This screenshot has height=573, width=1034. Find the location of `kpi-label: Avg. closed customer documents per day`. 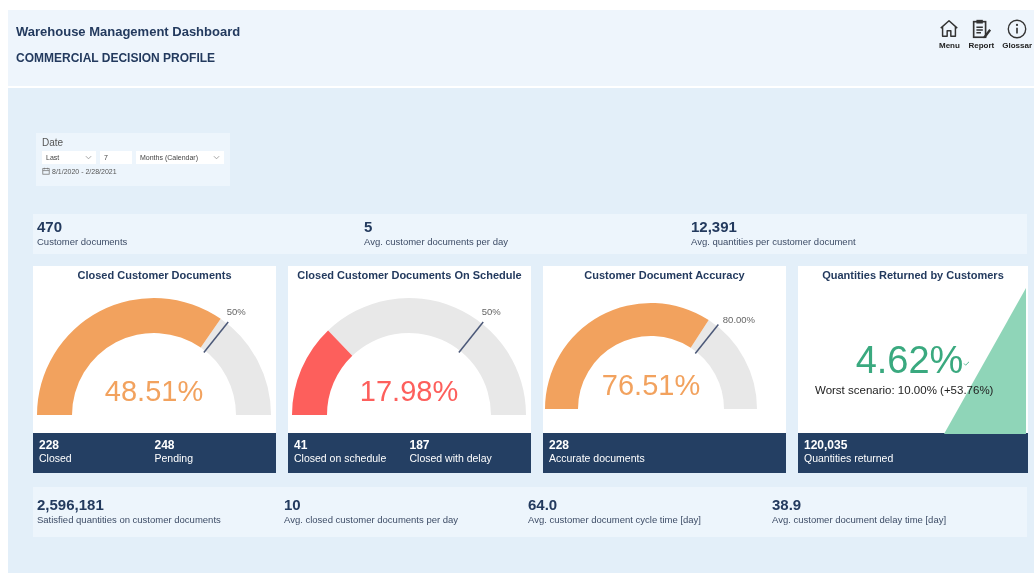

kpi-label: Avg. closed customer documents per day is located at coordinates (372, 519).